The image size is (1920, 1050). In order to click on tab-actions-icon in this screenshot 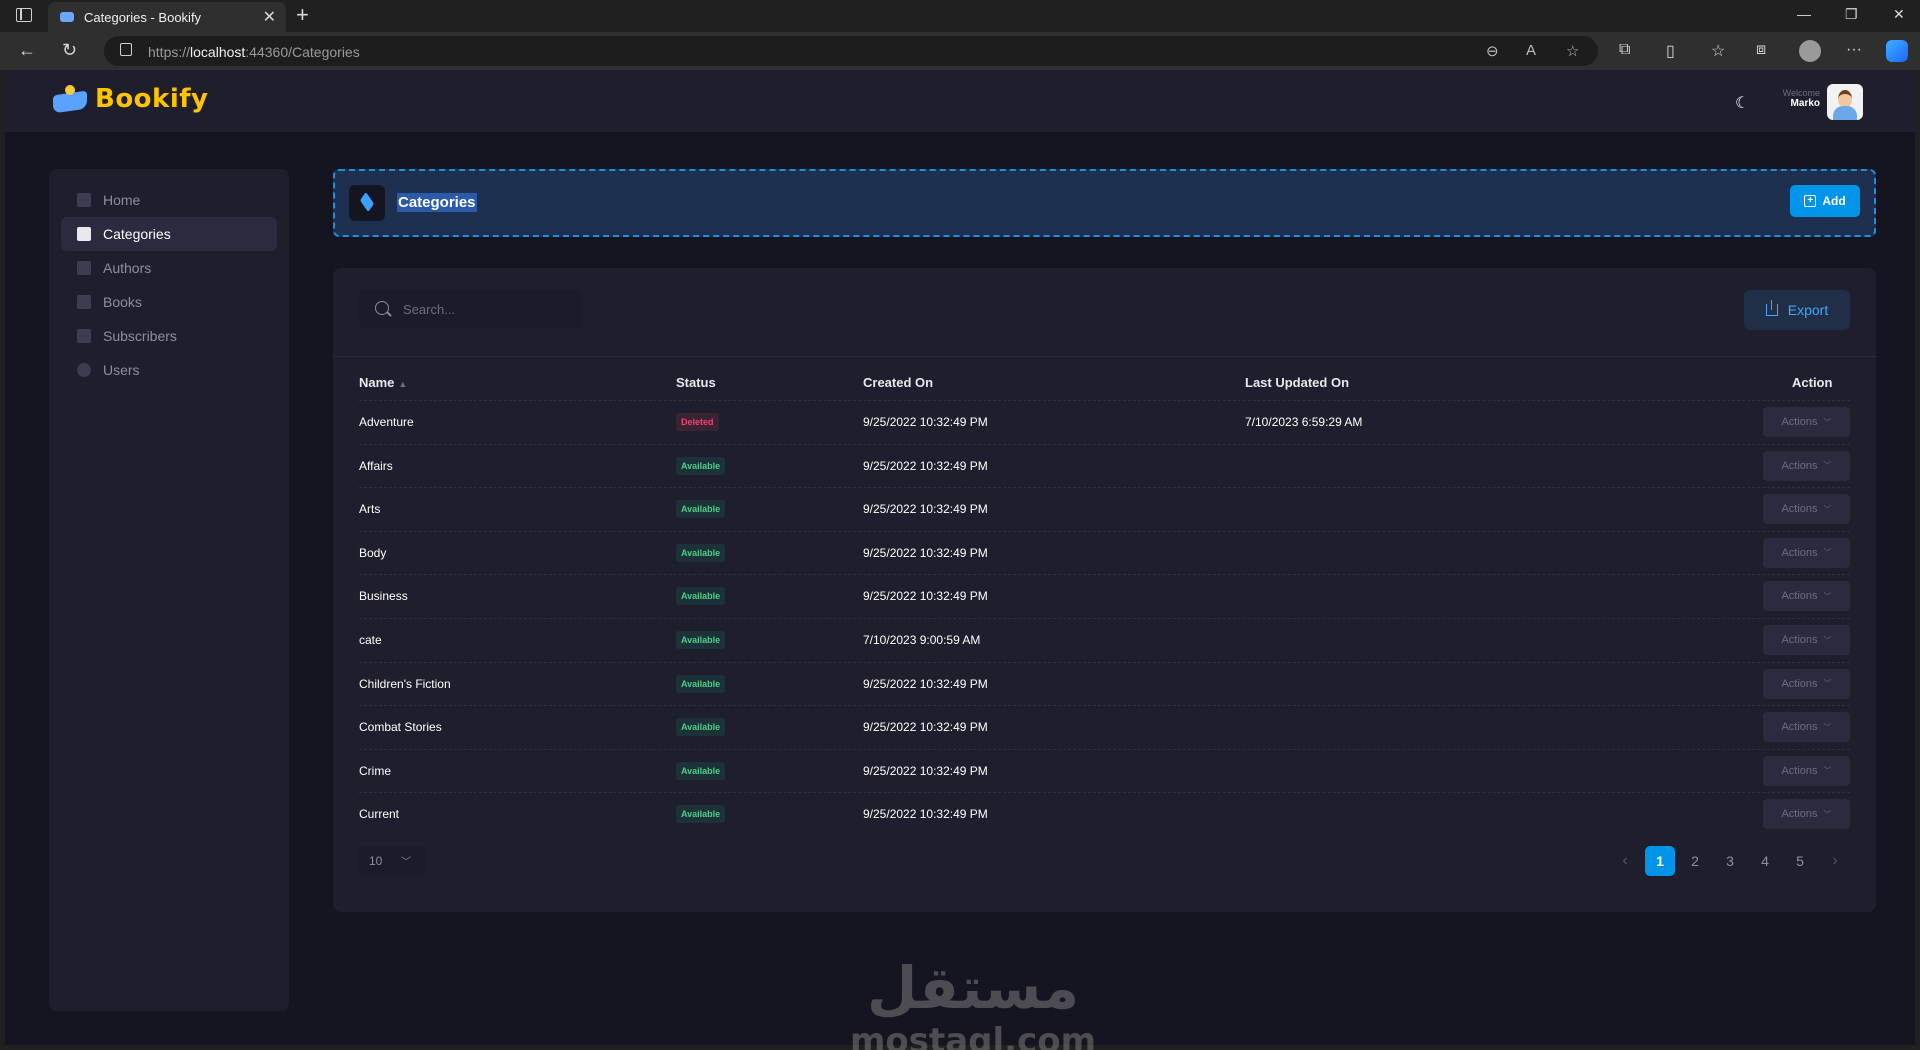, I will do `click(24, 15)`.